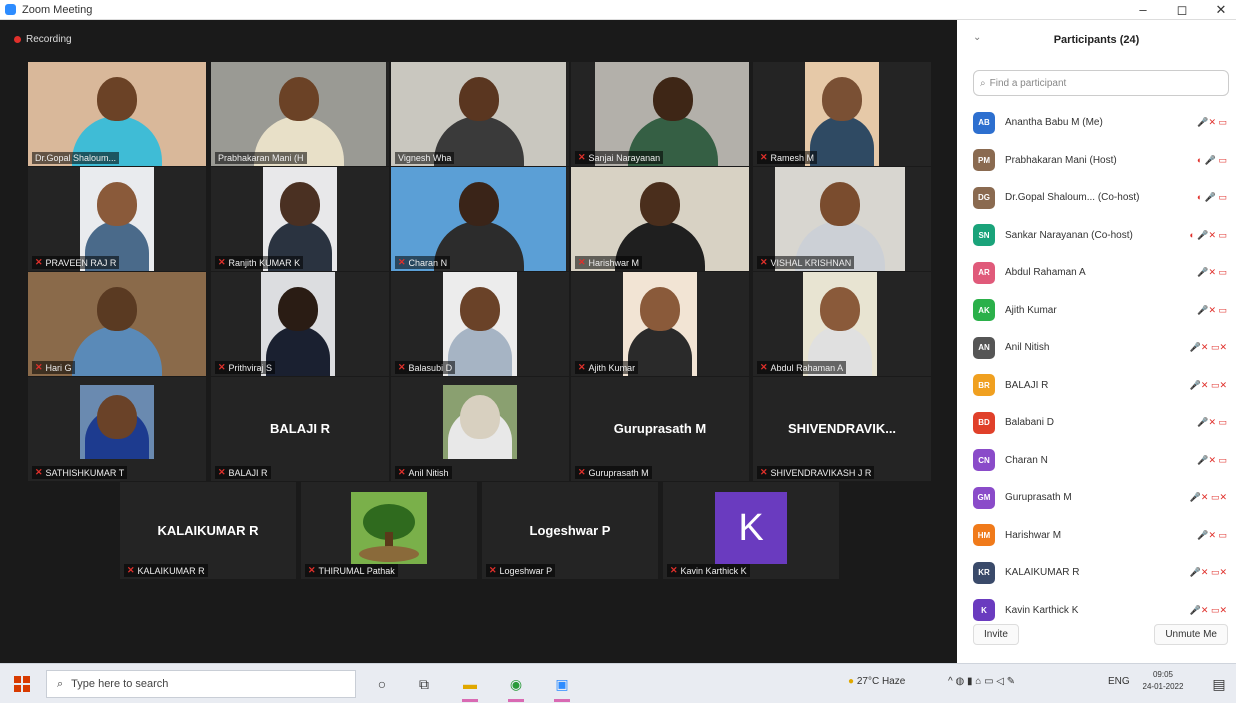  I want to click on participant-tile: ✕ Prithviraj S, so click(300, 324).